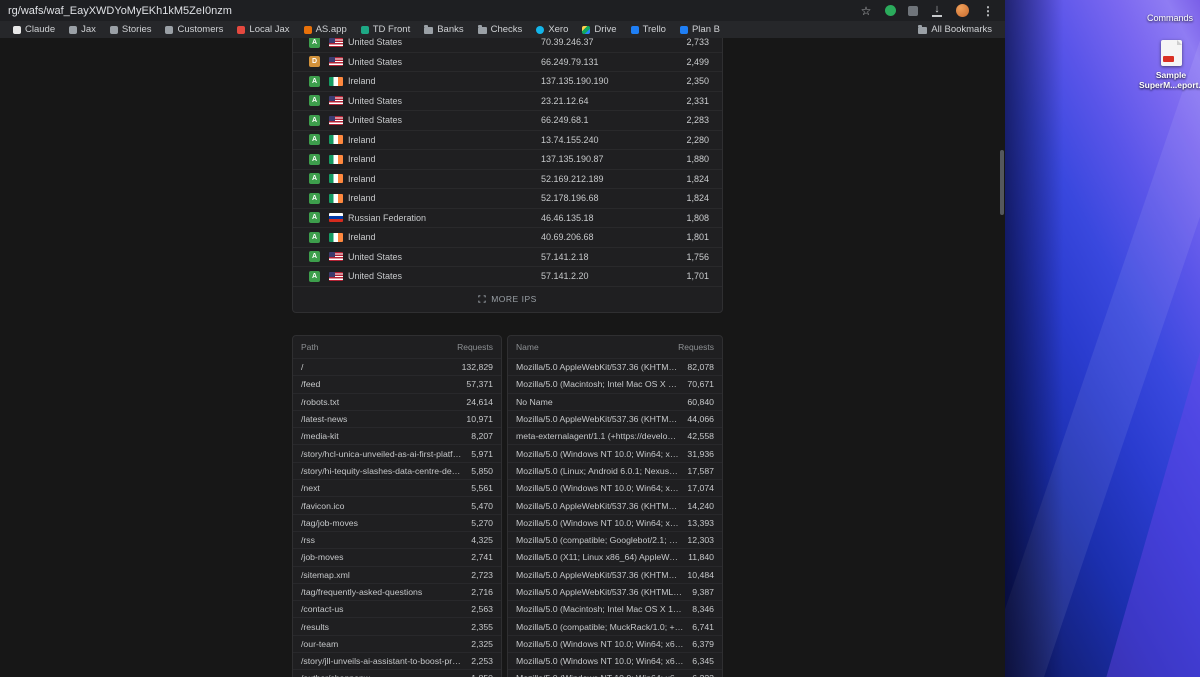 The width and height of the screenshot is (1200, 677). I want to click on bookmark-item: Claude, so click(34, 29).